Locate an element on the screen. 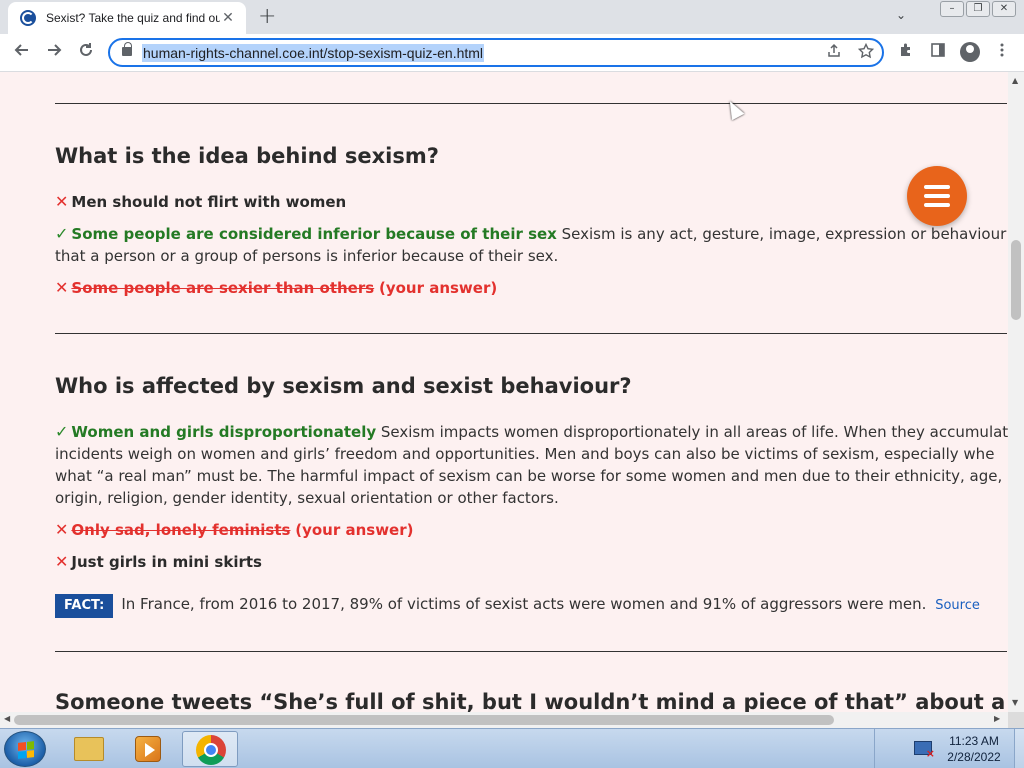  taskbar: 11:23 AM 2/28/2022 is located at coordinates (512, 748).